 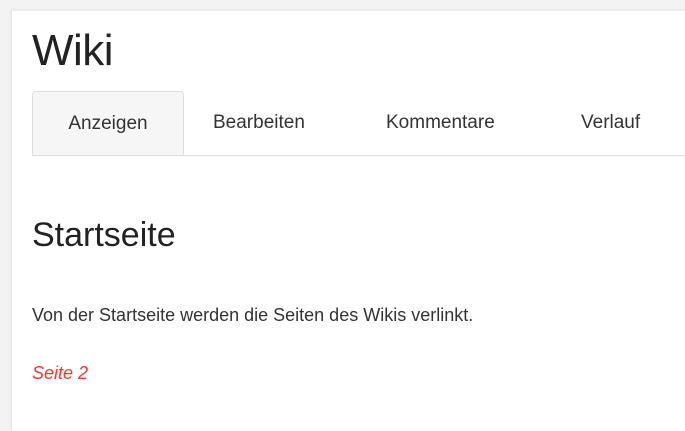 I want to click on tab-bar: Anzeigen Bearbeiten Kommentare Verlauf, so click(x=358, y=123).